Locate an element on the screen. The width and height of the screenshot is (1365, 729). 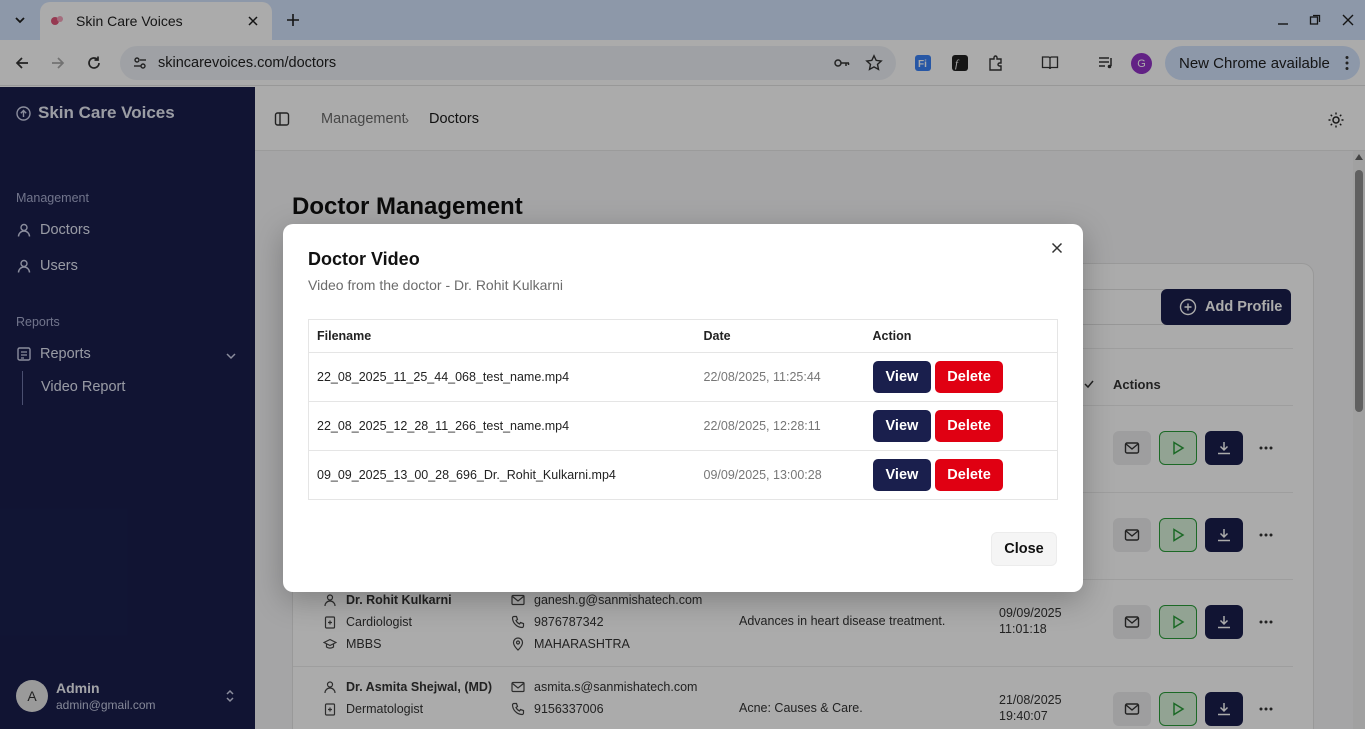
video-filename: 22_08_2025_11_25_44_068_test_name.mp4 is located at coordinates (502, 377).